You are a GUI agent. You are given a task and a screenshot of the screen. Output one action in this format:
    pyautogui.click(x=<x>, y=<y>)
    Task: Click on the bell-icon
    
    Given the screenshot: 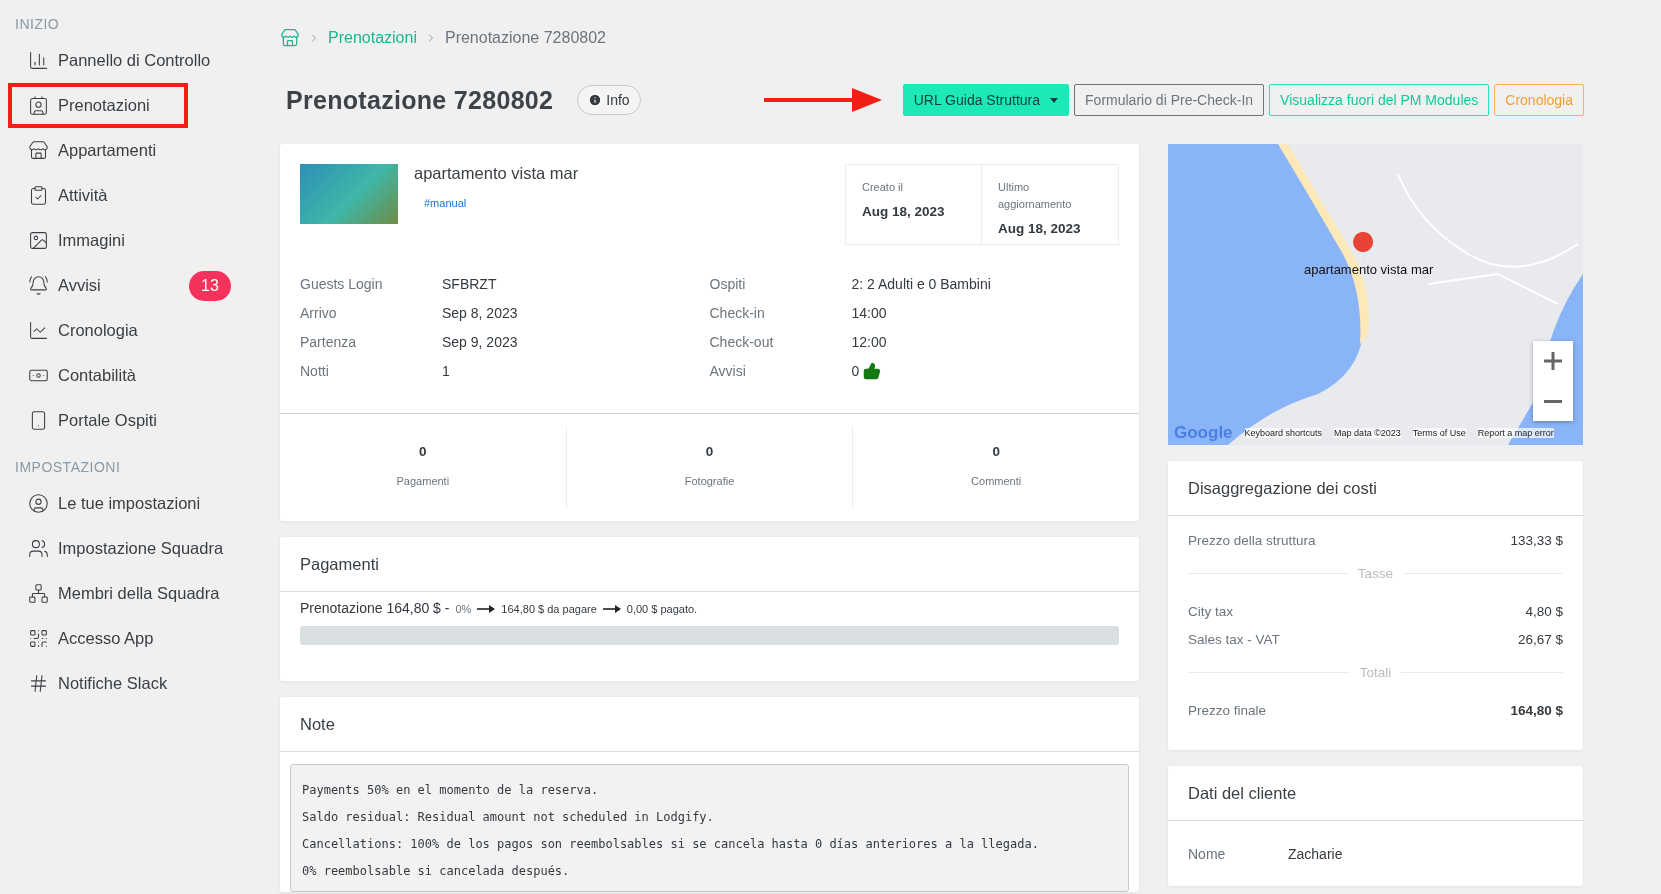 What is the action you would take?
    pyautogui.click(x=38, y=285)
    